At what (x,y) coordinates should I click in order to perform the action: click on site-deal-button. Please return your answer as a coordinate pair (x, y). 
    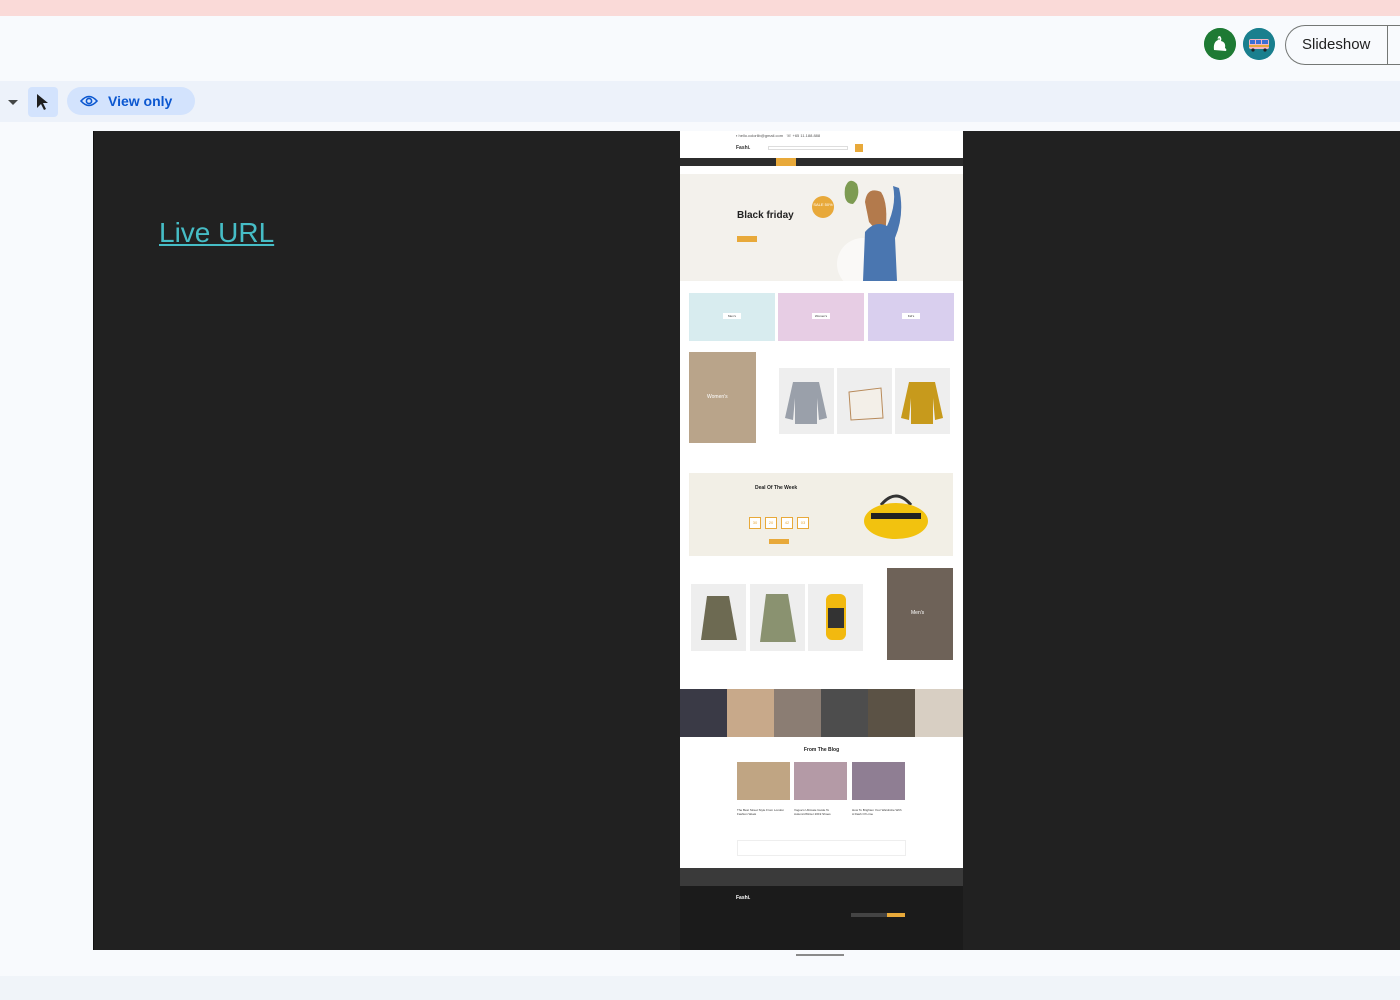
    Looking at the image, I should click on (779, 541).